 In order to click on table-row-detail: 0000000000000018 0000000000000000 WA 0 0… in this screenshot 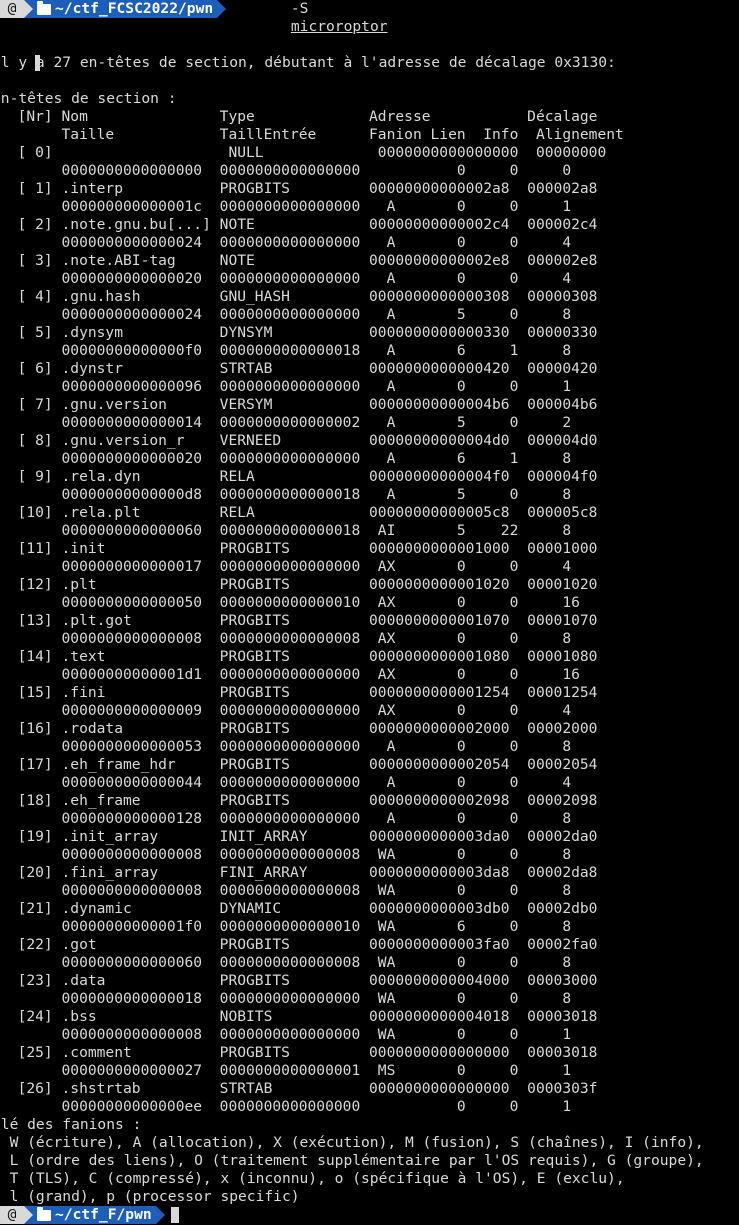, I will do `click(286, 998)`.